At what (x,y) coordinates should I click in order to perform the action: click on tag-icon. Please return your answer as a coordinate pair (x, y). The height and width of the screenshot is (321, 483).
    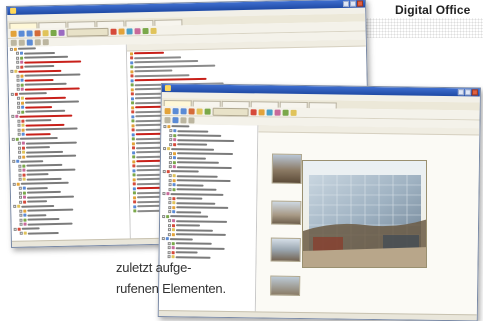
    Looking at the image, I should click on (62, 32).